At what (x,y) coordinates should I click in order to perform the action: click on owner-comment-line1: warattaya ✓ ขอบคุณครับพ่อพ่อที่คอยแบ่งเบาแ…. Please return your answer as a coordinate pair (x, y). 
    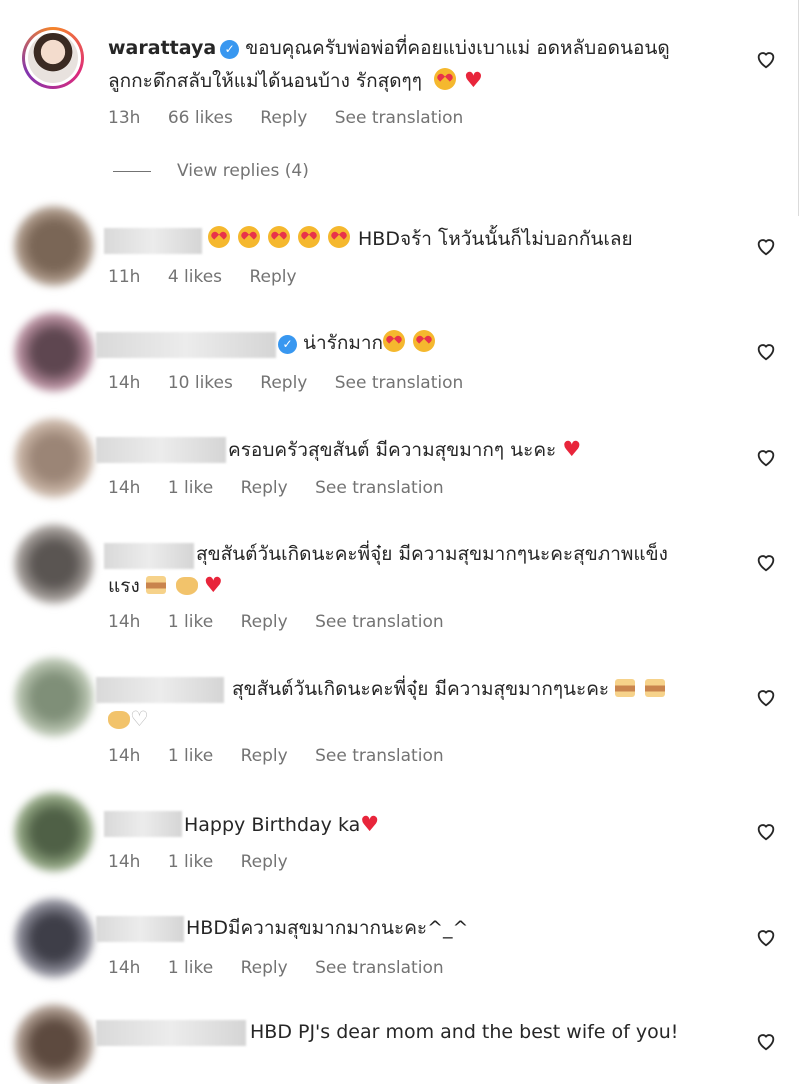
    Looking at the image, I should click on (389, 48).